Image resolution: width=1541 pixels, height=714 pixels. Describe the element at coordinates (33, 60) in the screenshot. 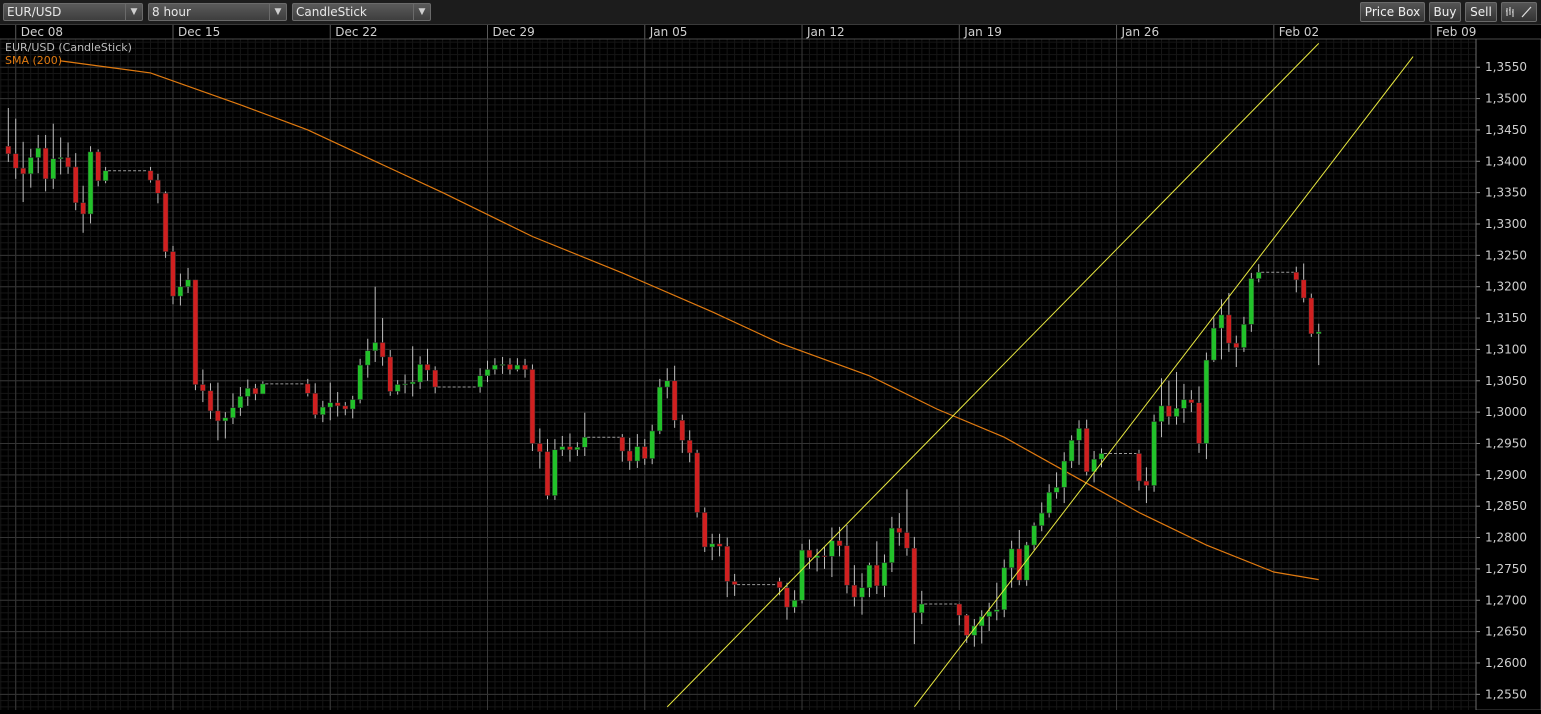

I see `legend-indicator: SMA (200)` at that location.